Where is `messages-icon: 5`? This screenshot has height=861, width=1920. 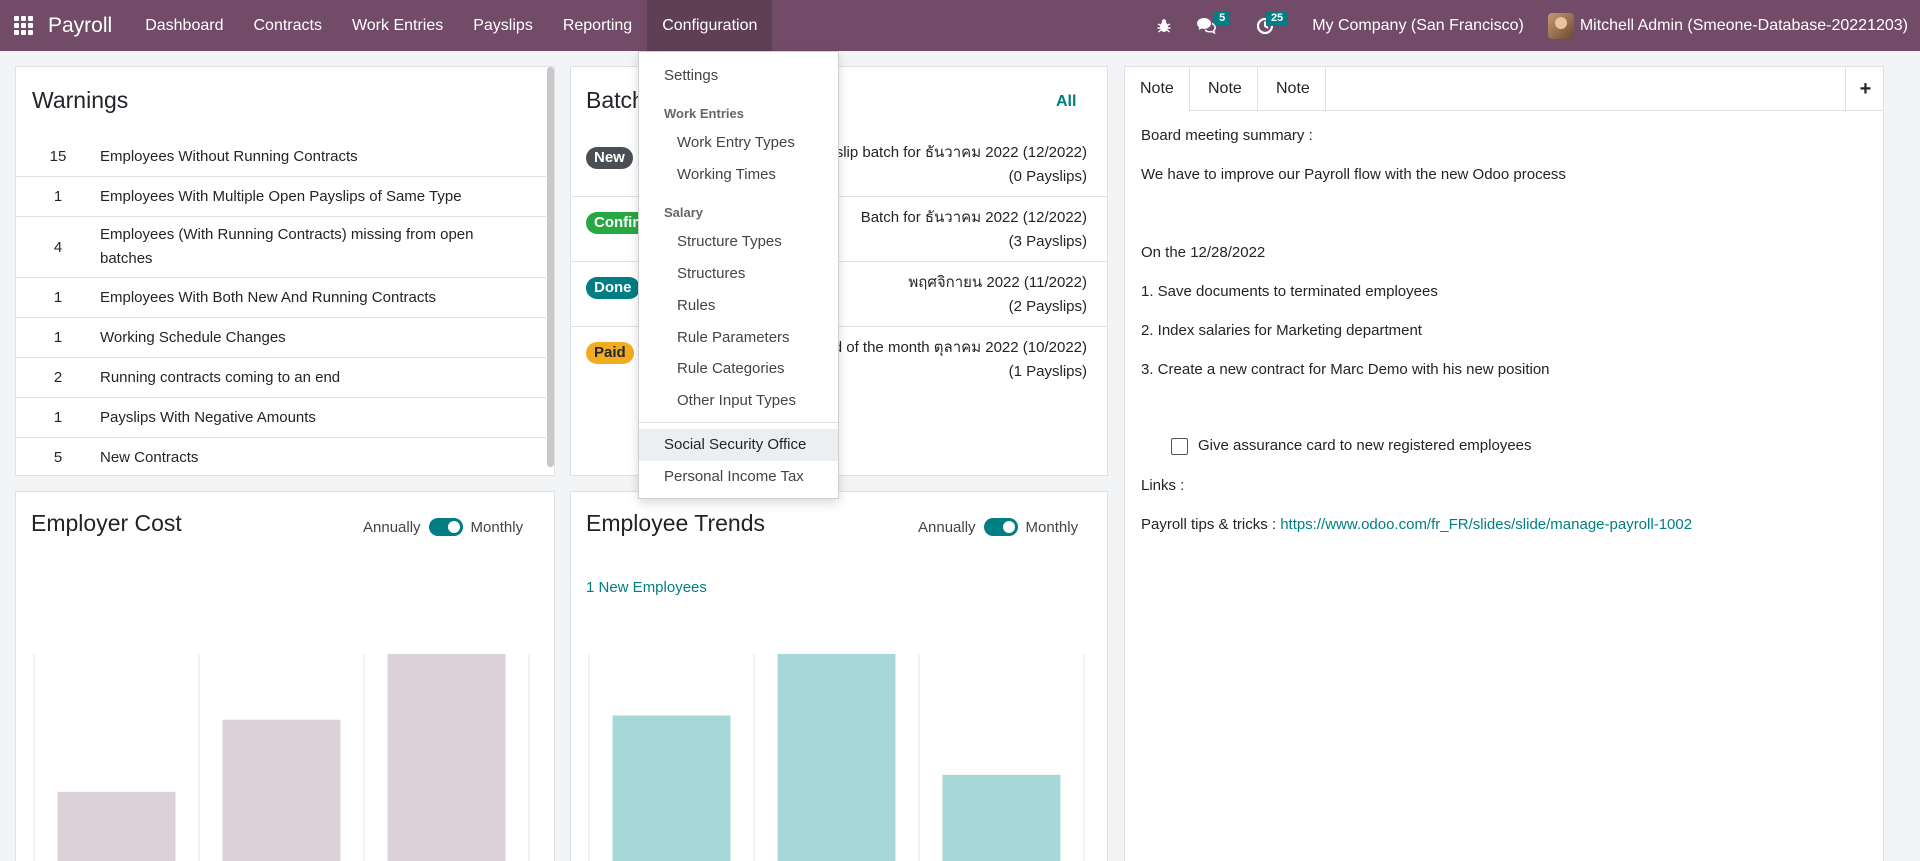
messages-icon: 5 is located at coordinates (1207, 25).